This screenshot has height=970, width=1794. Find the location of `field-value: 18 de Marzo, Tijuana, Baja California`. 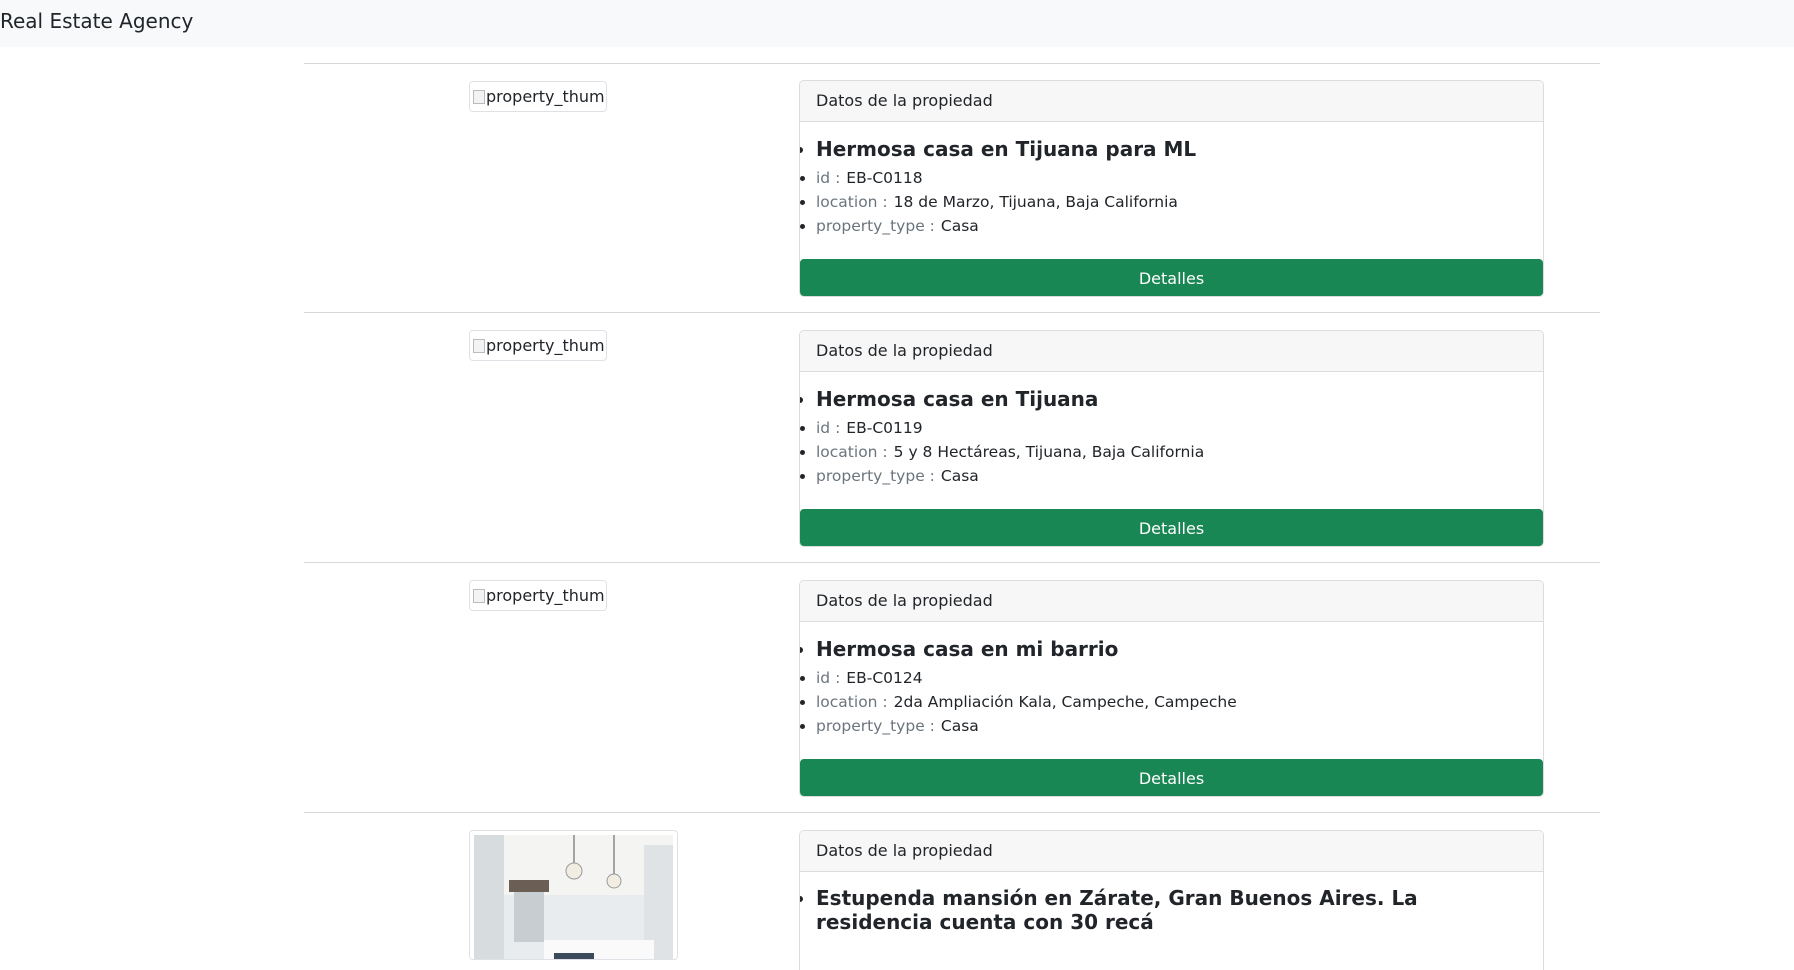

field-value: 18 de Marzo, Tijuana, Baja California is located at coordinates (1035, 202).